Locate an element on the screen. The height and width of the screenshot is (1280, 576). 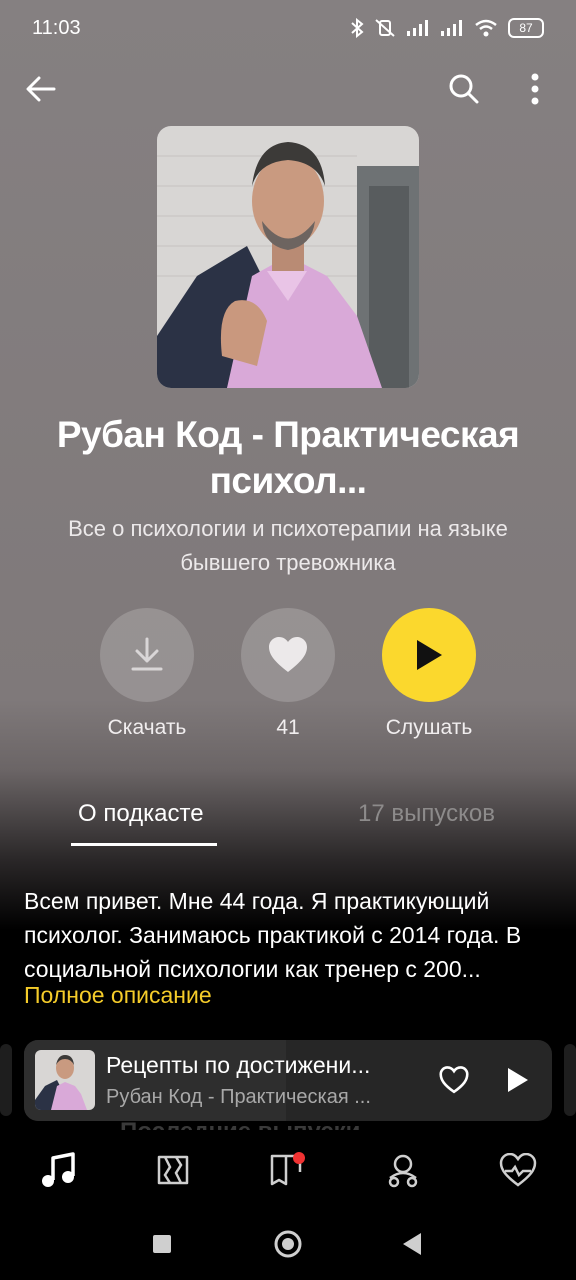
map-icon is located at coordinates (173, 1170).